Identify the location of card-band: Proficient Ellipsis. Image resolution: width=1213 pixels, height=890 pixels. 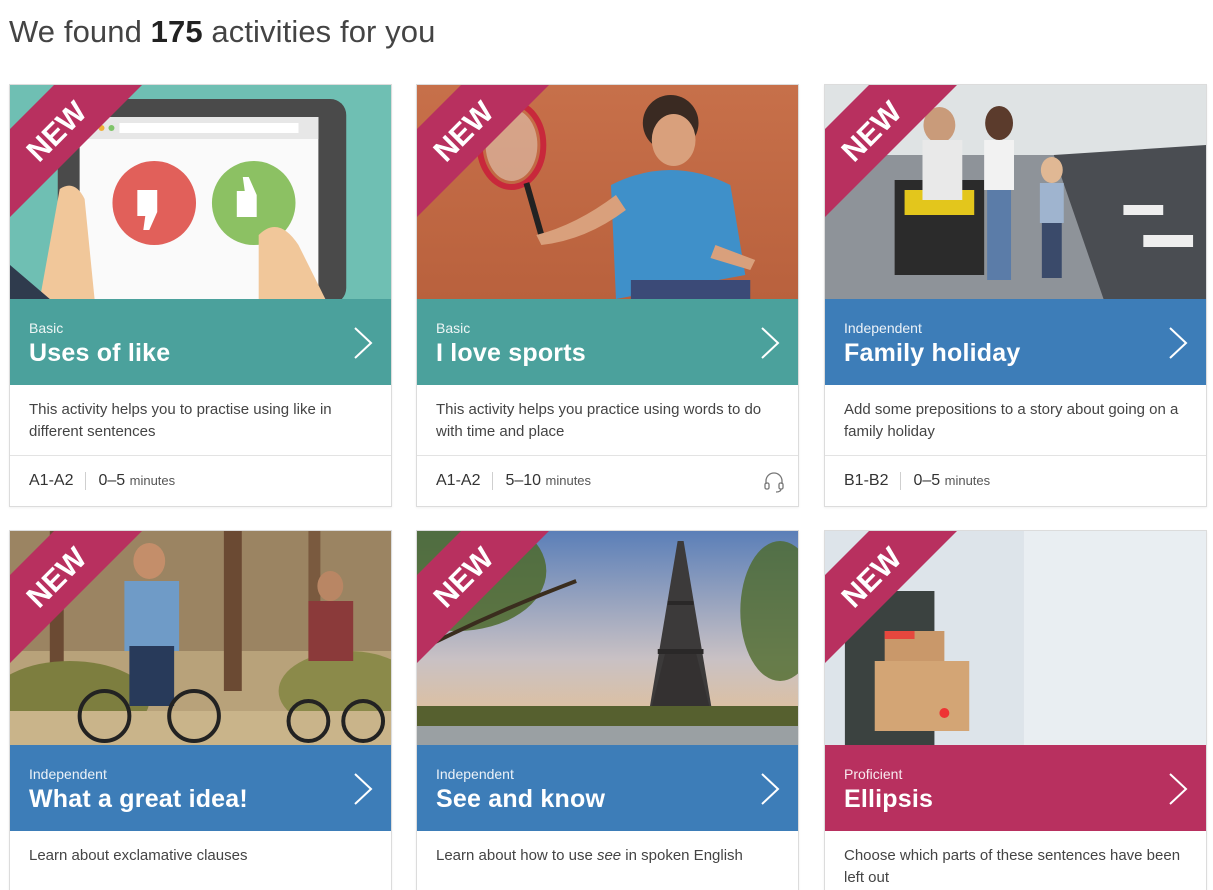
(1015, 788).